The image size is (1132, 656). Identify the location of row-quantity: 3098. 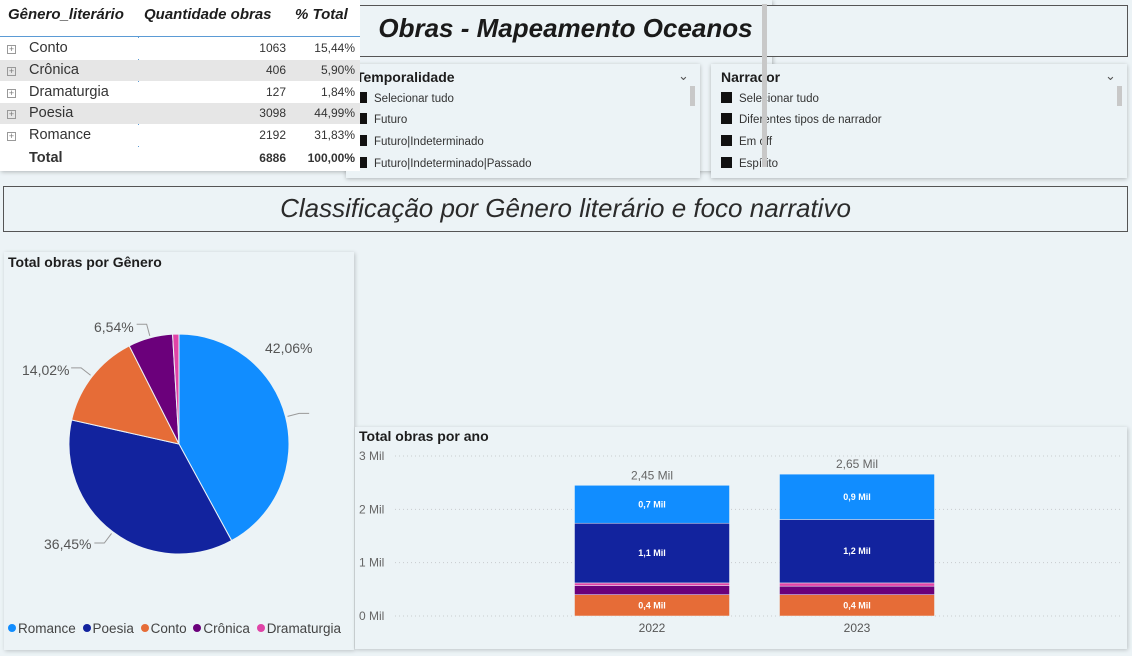
(272, 113).